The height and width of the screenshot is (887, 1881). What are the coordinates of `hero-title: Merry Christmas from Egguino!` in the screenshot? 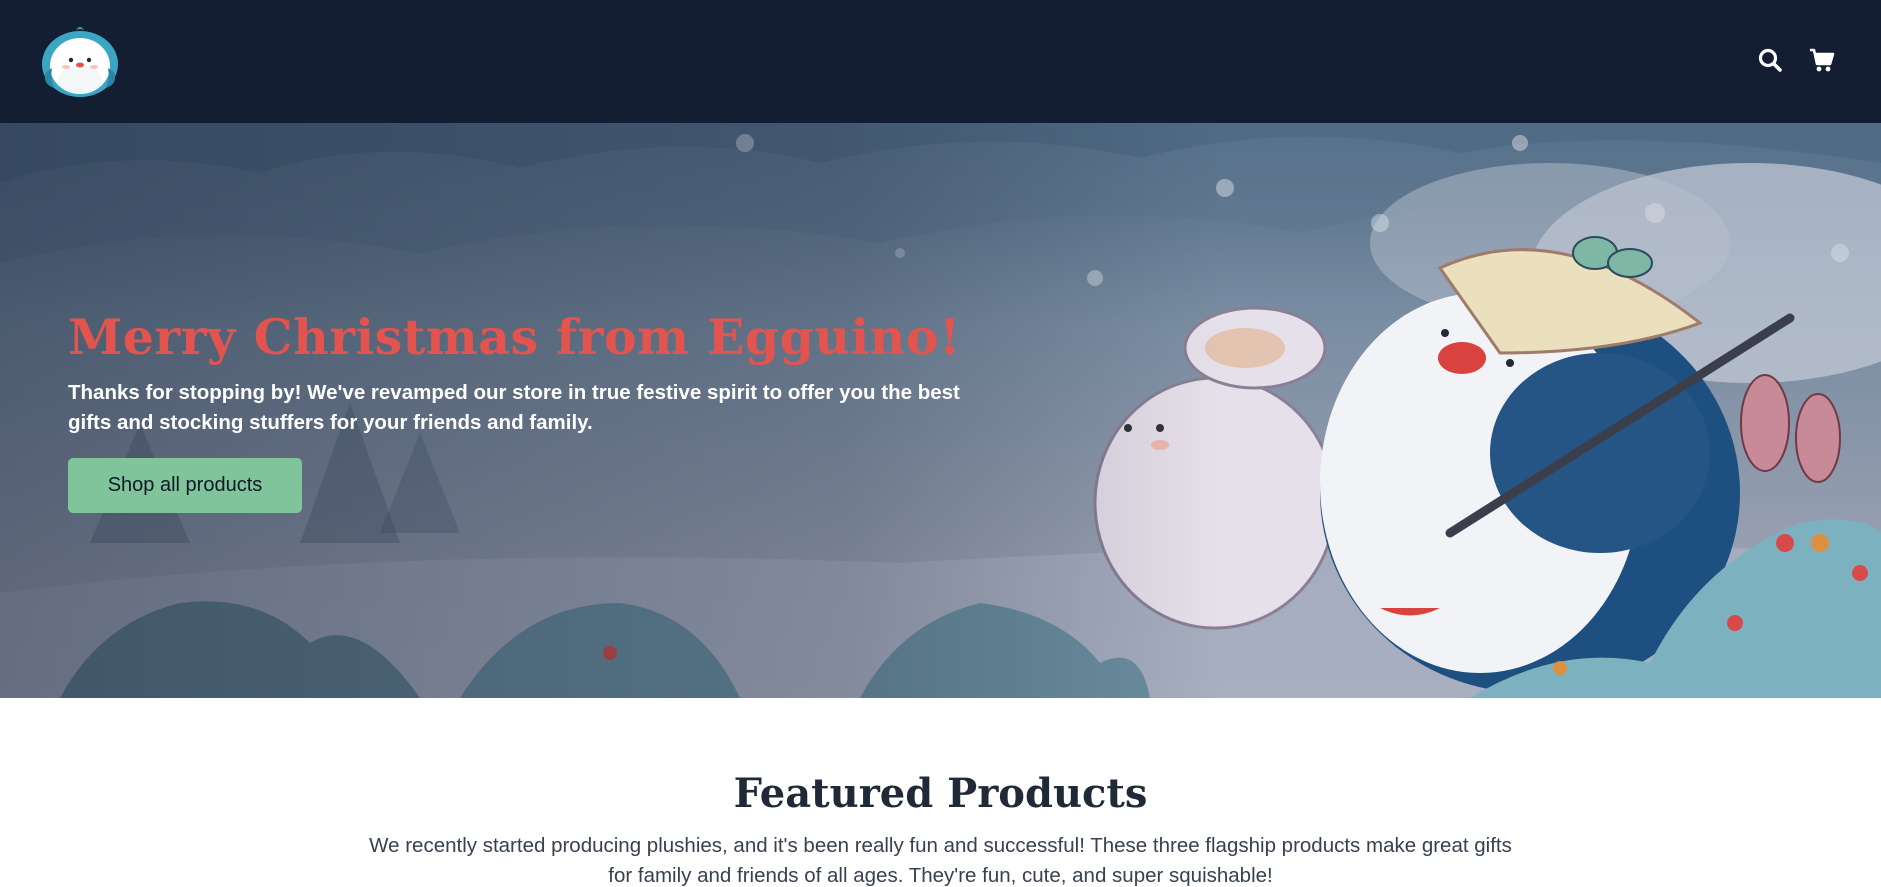 It's located at (515, 337).